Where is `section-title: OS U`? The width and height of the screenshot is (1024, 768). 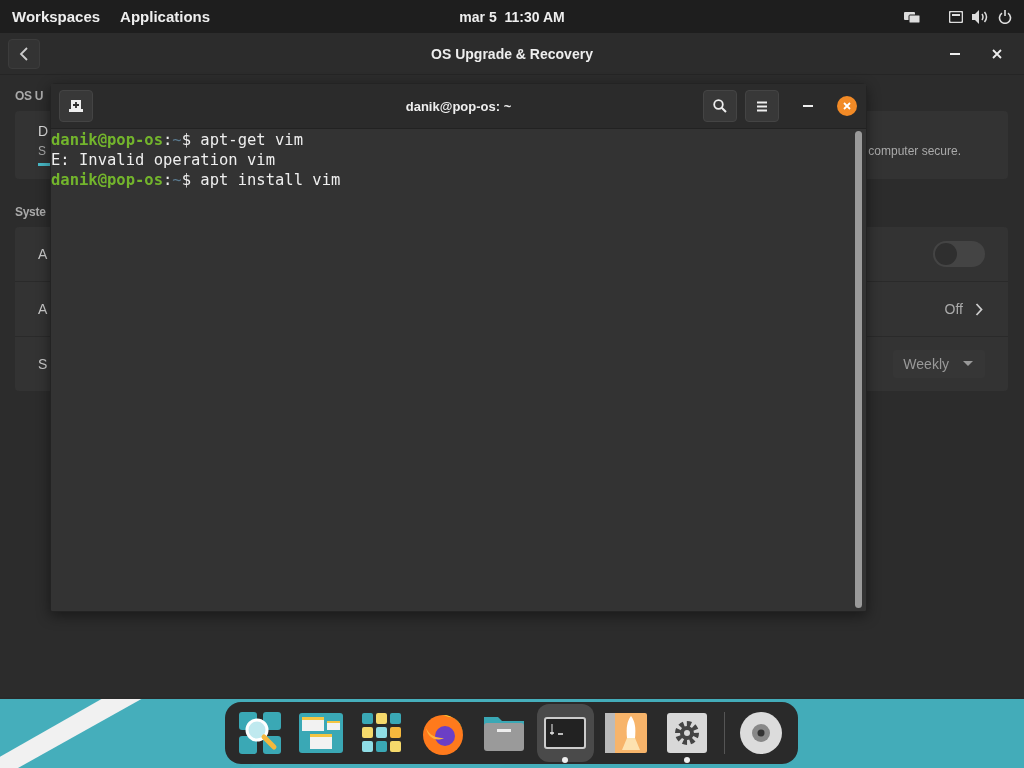 section-title: OS U is located at coordinates (29, 97).